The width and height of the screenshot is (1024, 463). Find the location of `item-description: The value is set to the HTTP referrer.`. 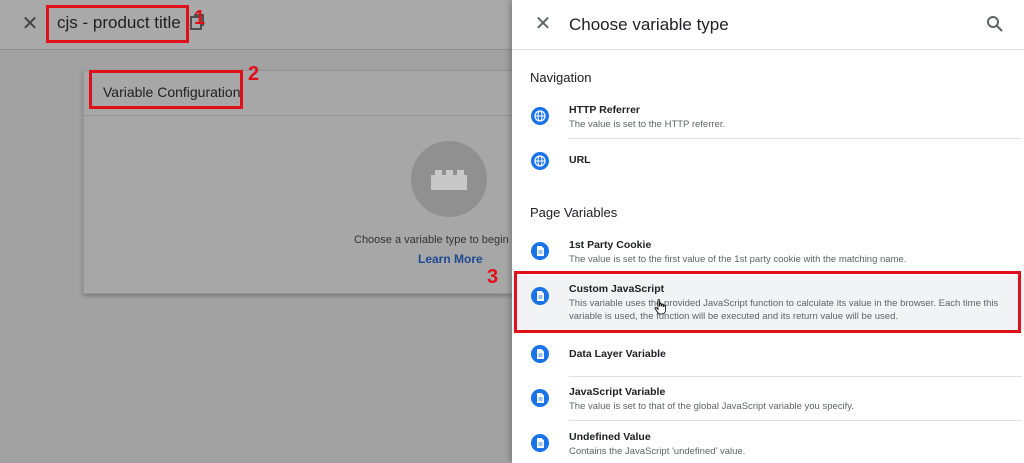

item-description: The value is set to the HTTP referrer. is located at coordinates (647, 124).